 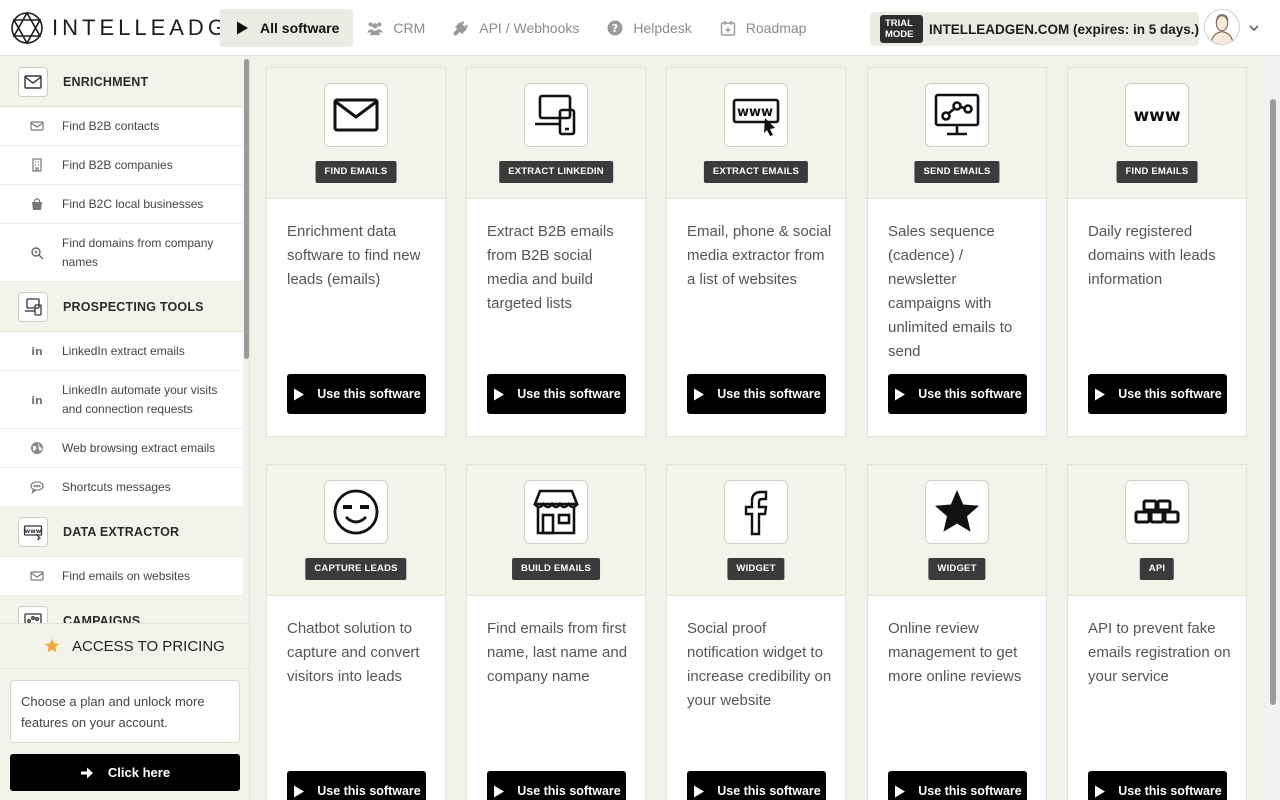 I want to click on nav-helpdesk: ? Helpdesk, so click(x=649, y=28).